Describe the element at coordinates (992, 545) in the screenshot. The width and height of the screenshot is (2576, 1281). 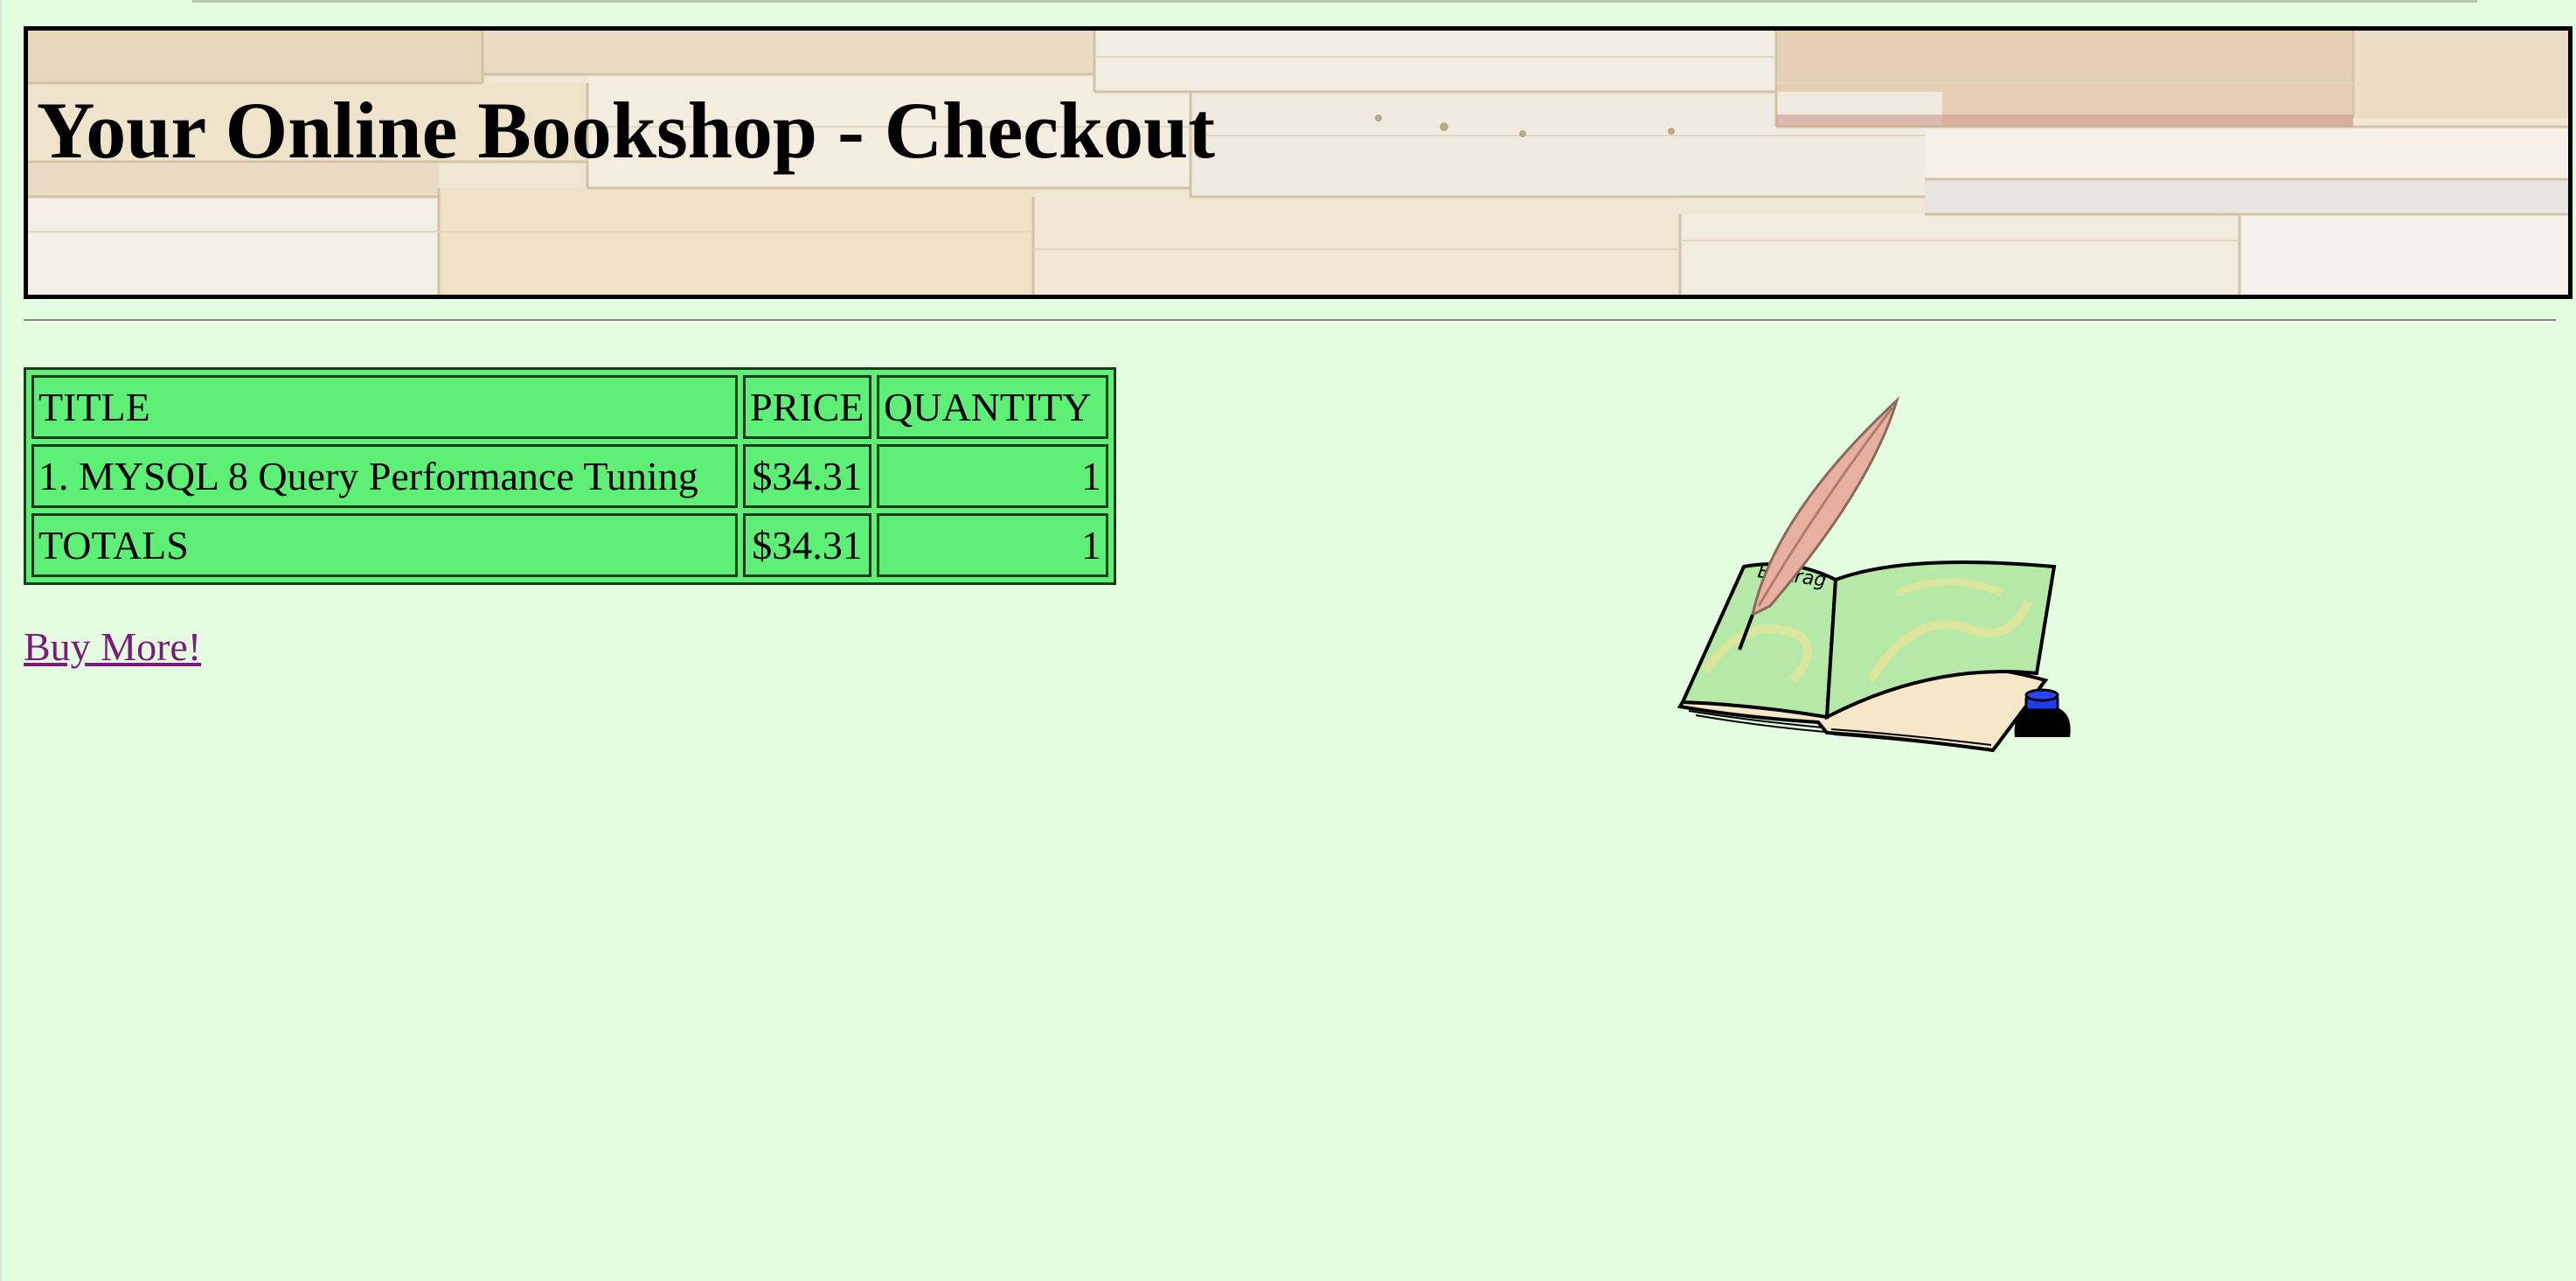
I see `totals-quantity: 1` at that location.